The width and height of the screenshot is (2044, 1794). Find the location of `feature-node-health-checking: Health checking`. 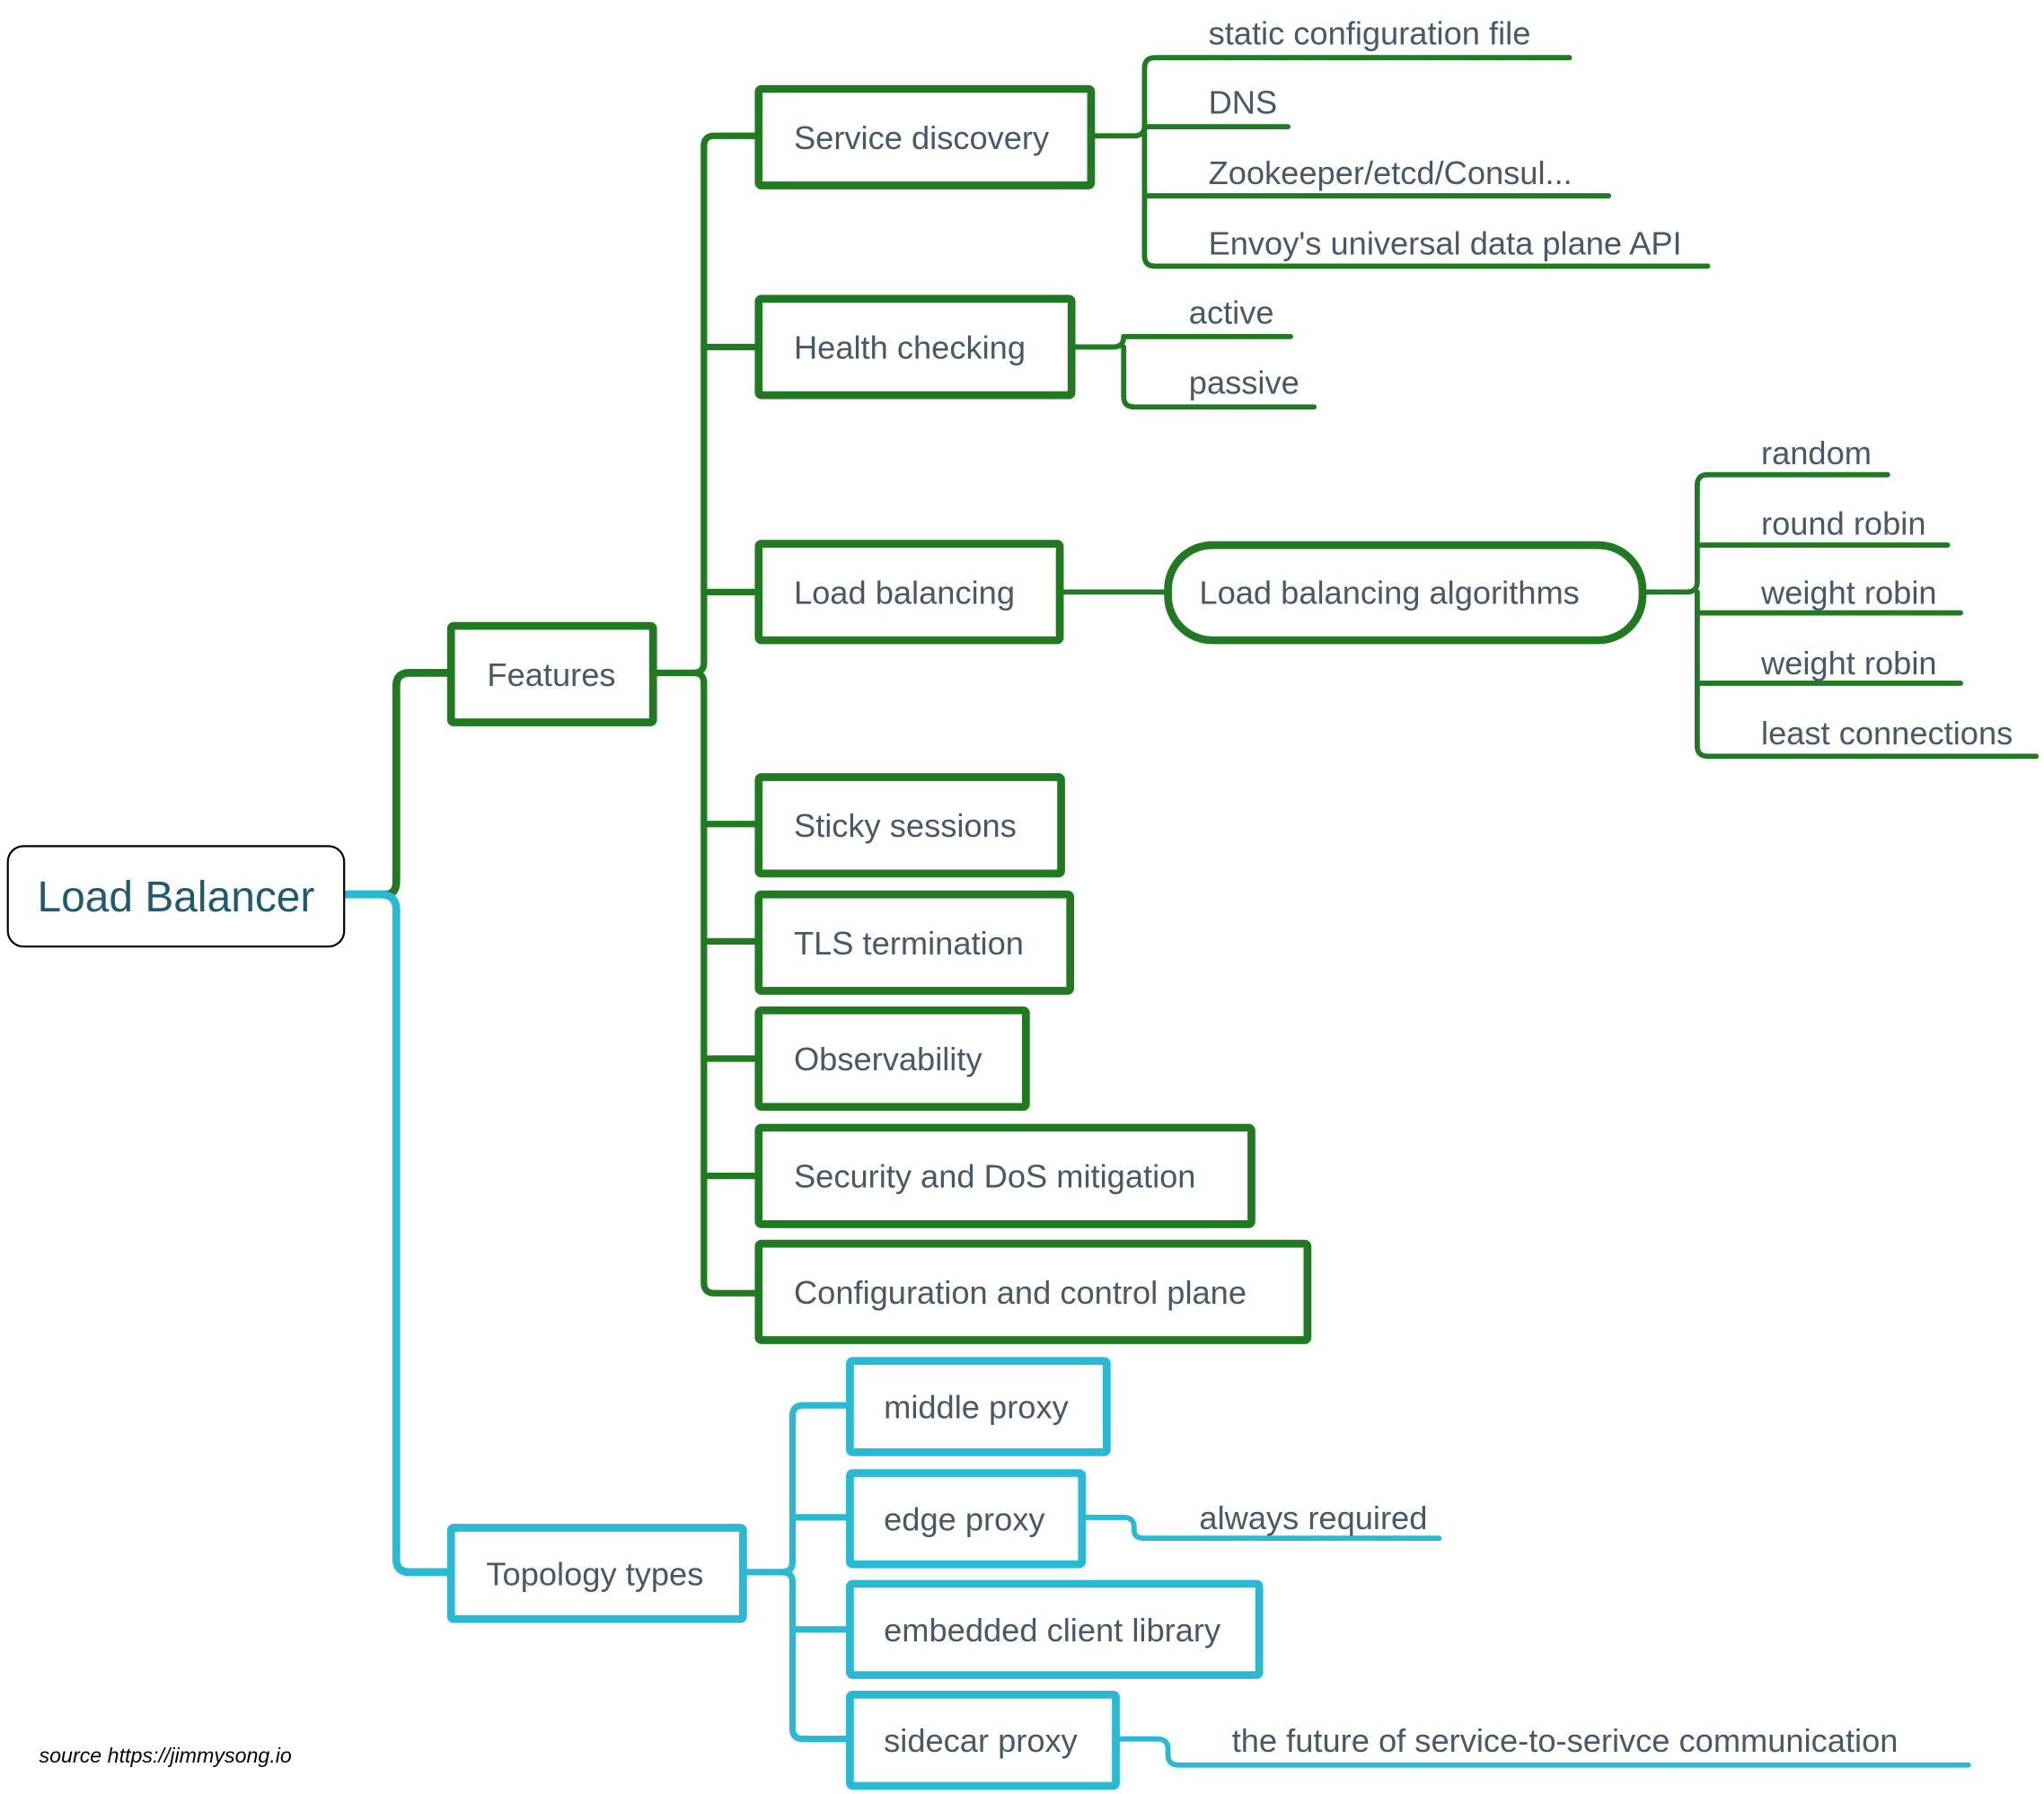

feature-node-health-checking: Health checking is located at coordinates (915, 347).